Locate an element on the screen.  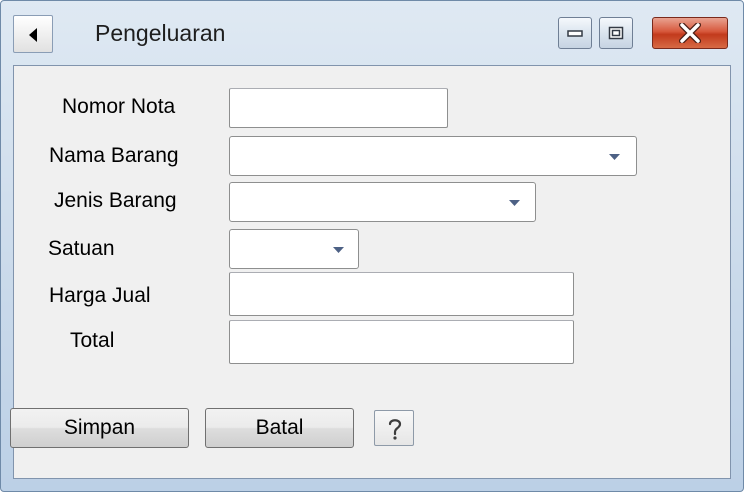
nama-barang-label: Nama Barang is located at coordinates (114, 155).